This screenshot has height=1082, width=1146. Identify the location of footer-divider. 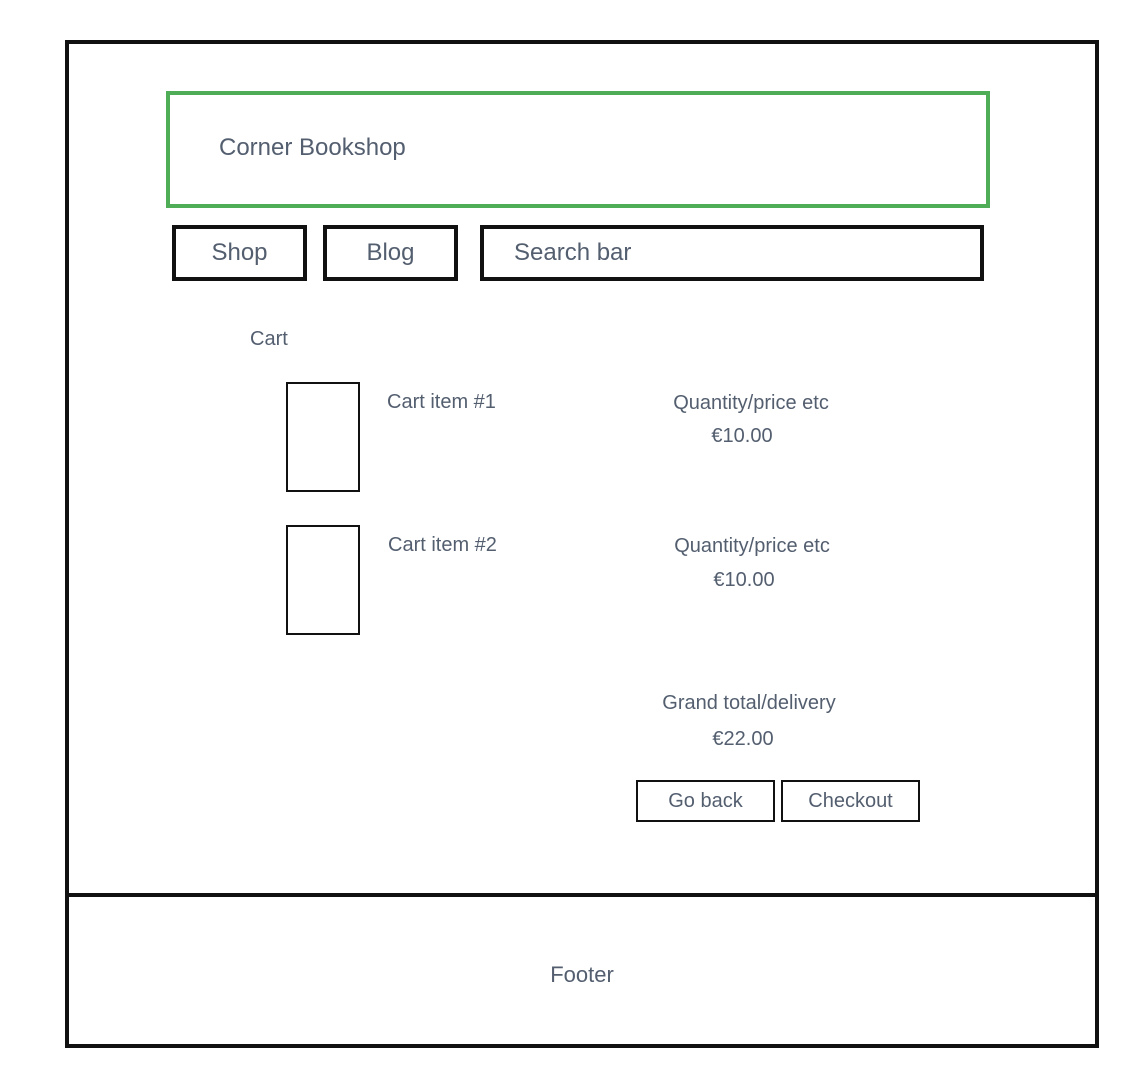
(582, 895).